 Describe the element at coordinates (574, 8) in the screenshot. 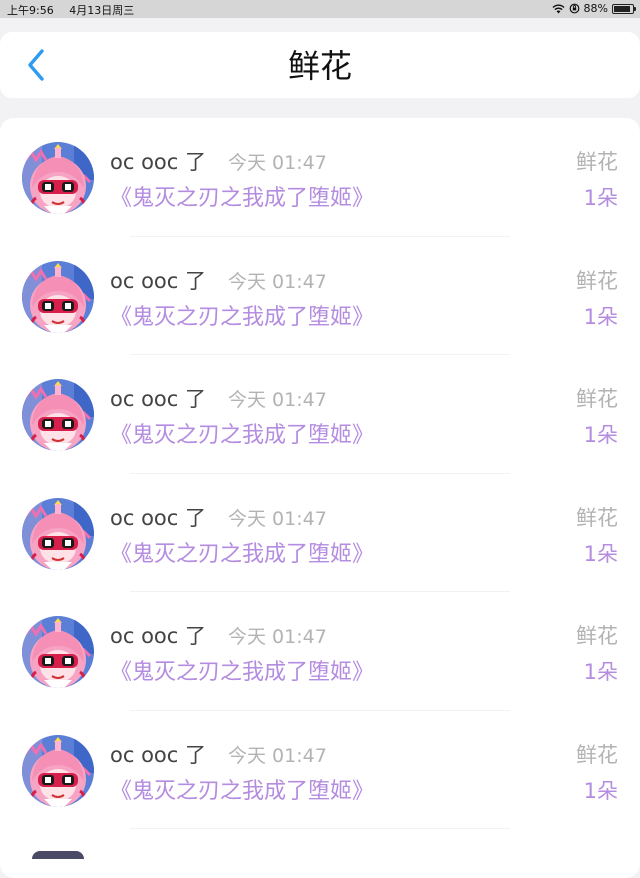

I see `orientation-lock-icon` at that location.